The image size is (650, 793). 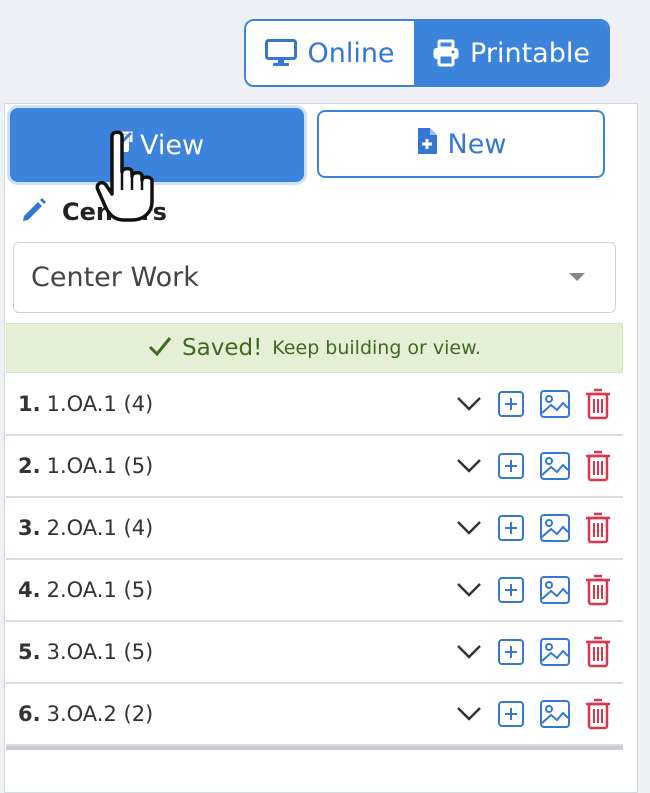 I want to click on item-label: 3. 2.OA.1 (4), so click(x=85, y=528).